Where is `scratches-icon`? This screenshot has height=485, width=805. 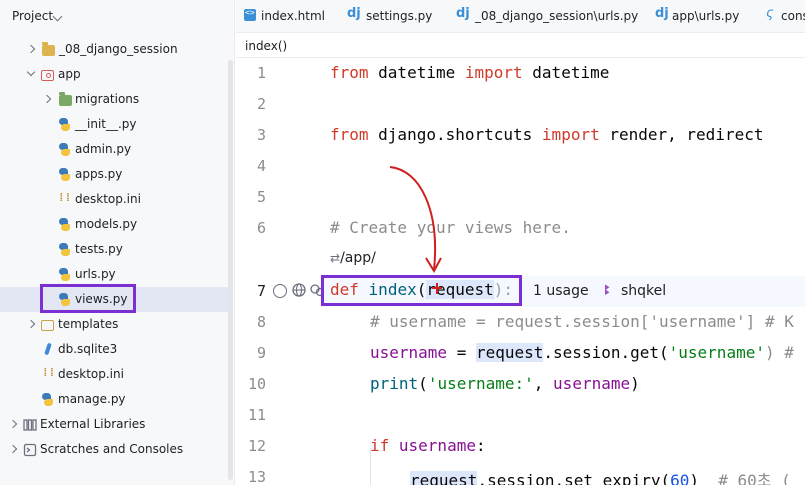
scratches-icon is located at coordinates (30, 449).